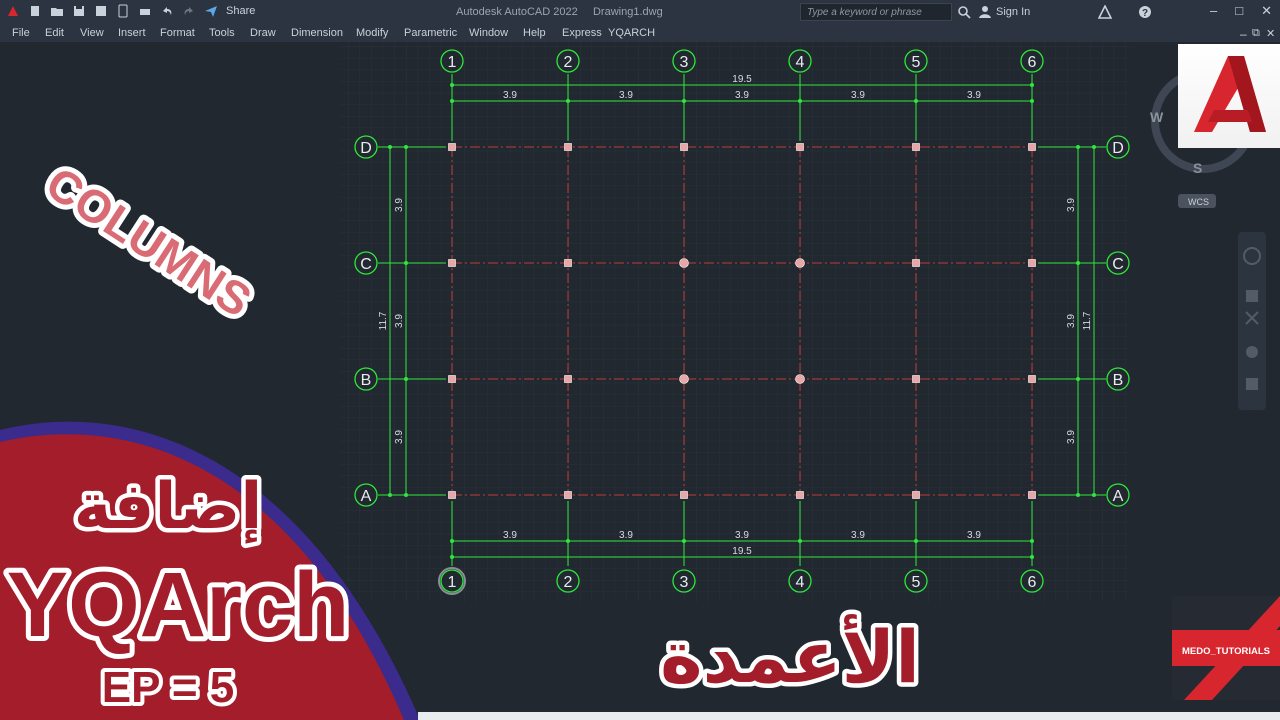  What do you see at coordinates (1226, 651) in the screenshot?
I see `channel-name: MEDO_TUTORIALS` at bounding box center [1226, 651].